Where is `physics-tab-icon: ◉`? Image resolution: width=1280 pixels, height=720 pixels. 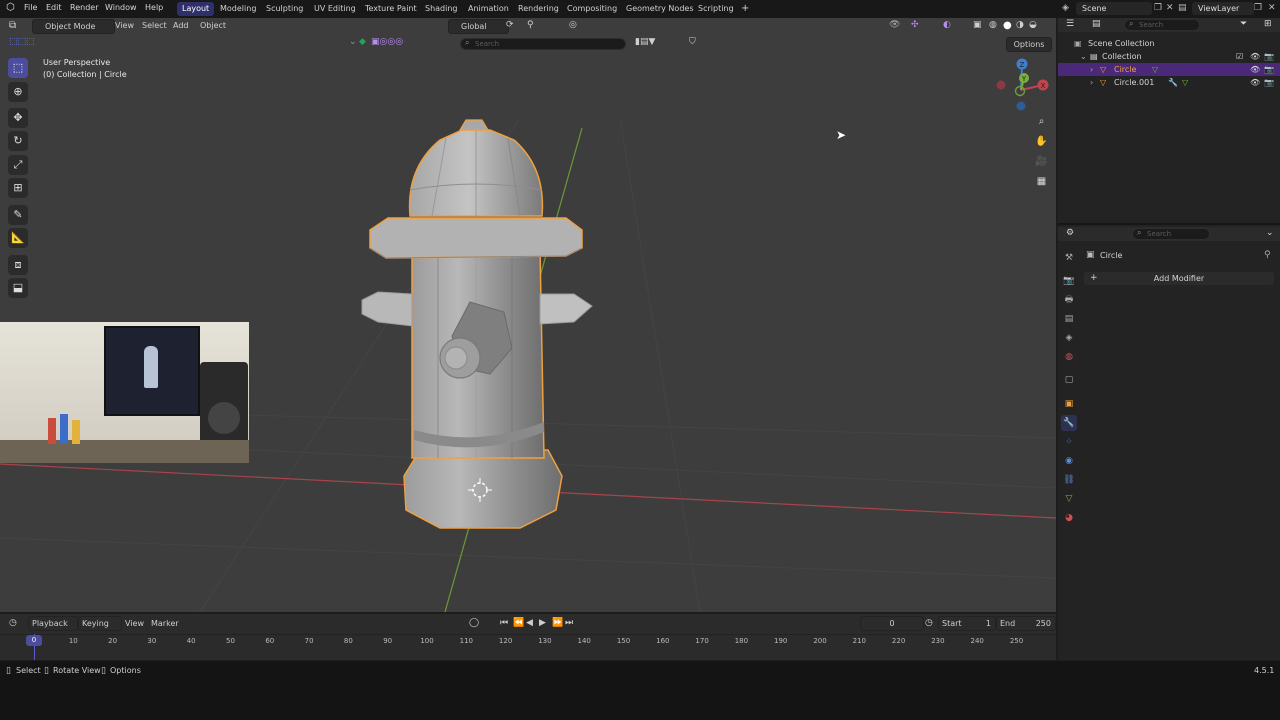 physics-tab-icon: ◉ is located at coordinates (1069, 461).